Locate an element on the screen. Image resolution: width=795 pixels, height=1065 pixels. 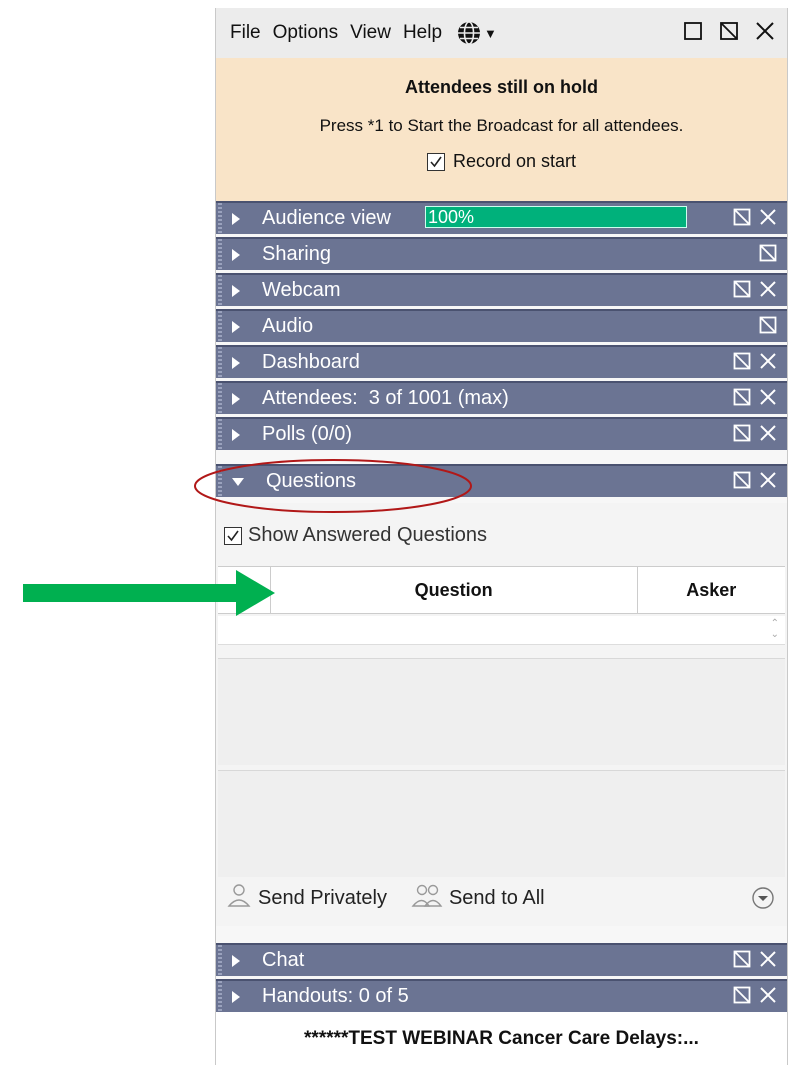
section-audience-view: Audience view 100% is located at coordinates (501, 217).